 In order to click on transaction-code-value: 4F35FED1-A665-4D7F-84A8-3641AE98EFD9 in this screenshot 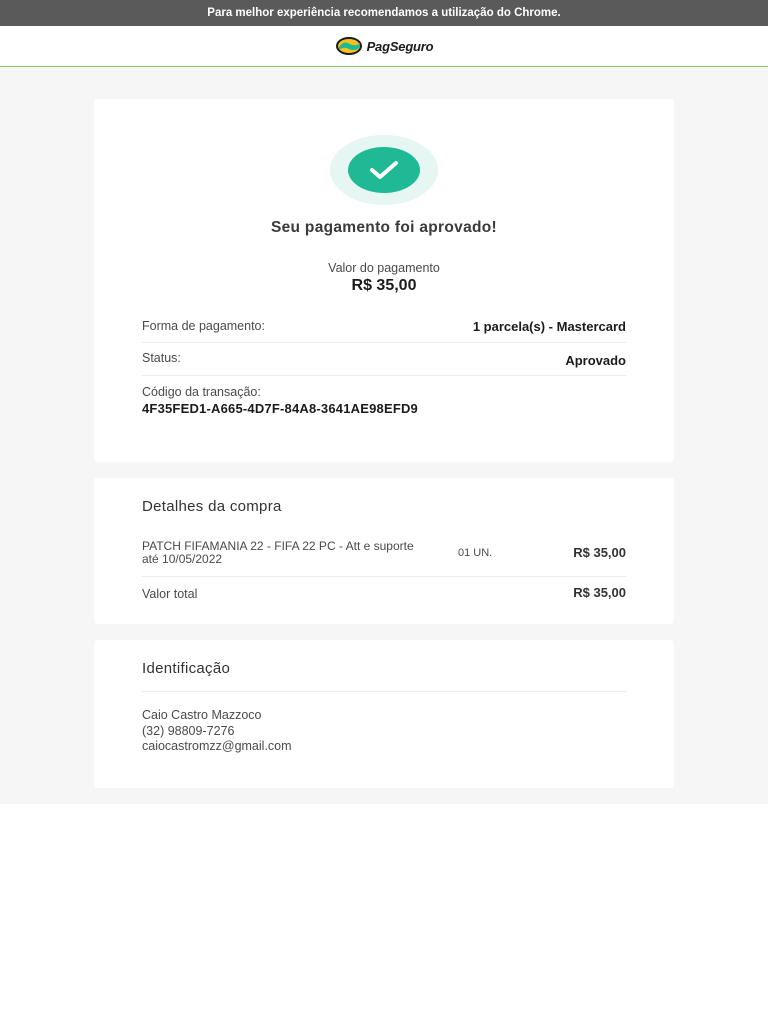, I will do `click(280, 408)`.